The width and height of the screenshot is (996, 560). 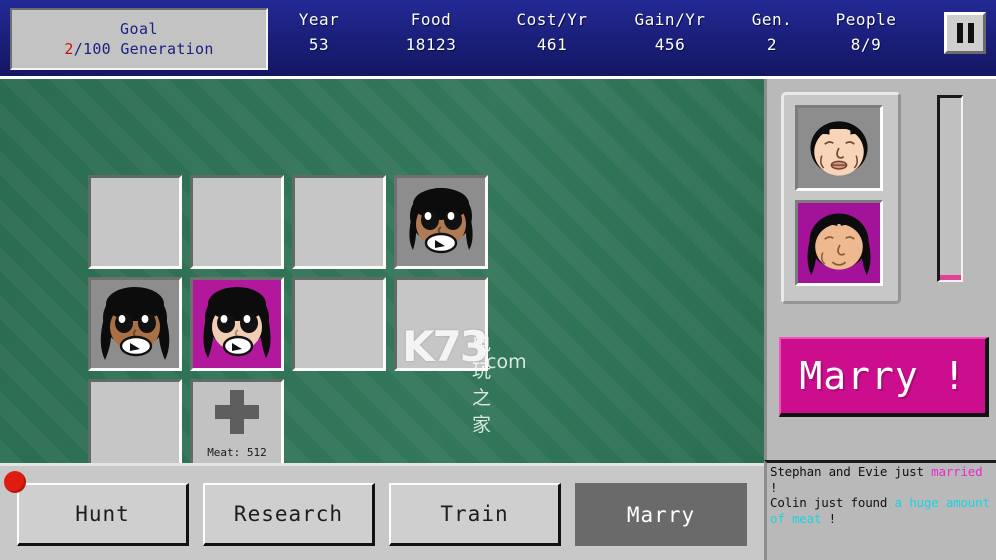 What do you see at coordinates (950, 277) in the screenshot?
I see `marry-progress-fill` at bounding box center [950, 277].